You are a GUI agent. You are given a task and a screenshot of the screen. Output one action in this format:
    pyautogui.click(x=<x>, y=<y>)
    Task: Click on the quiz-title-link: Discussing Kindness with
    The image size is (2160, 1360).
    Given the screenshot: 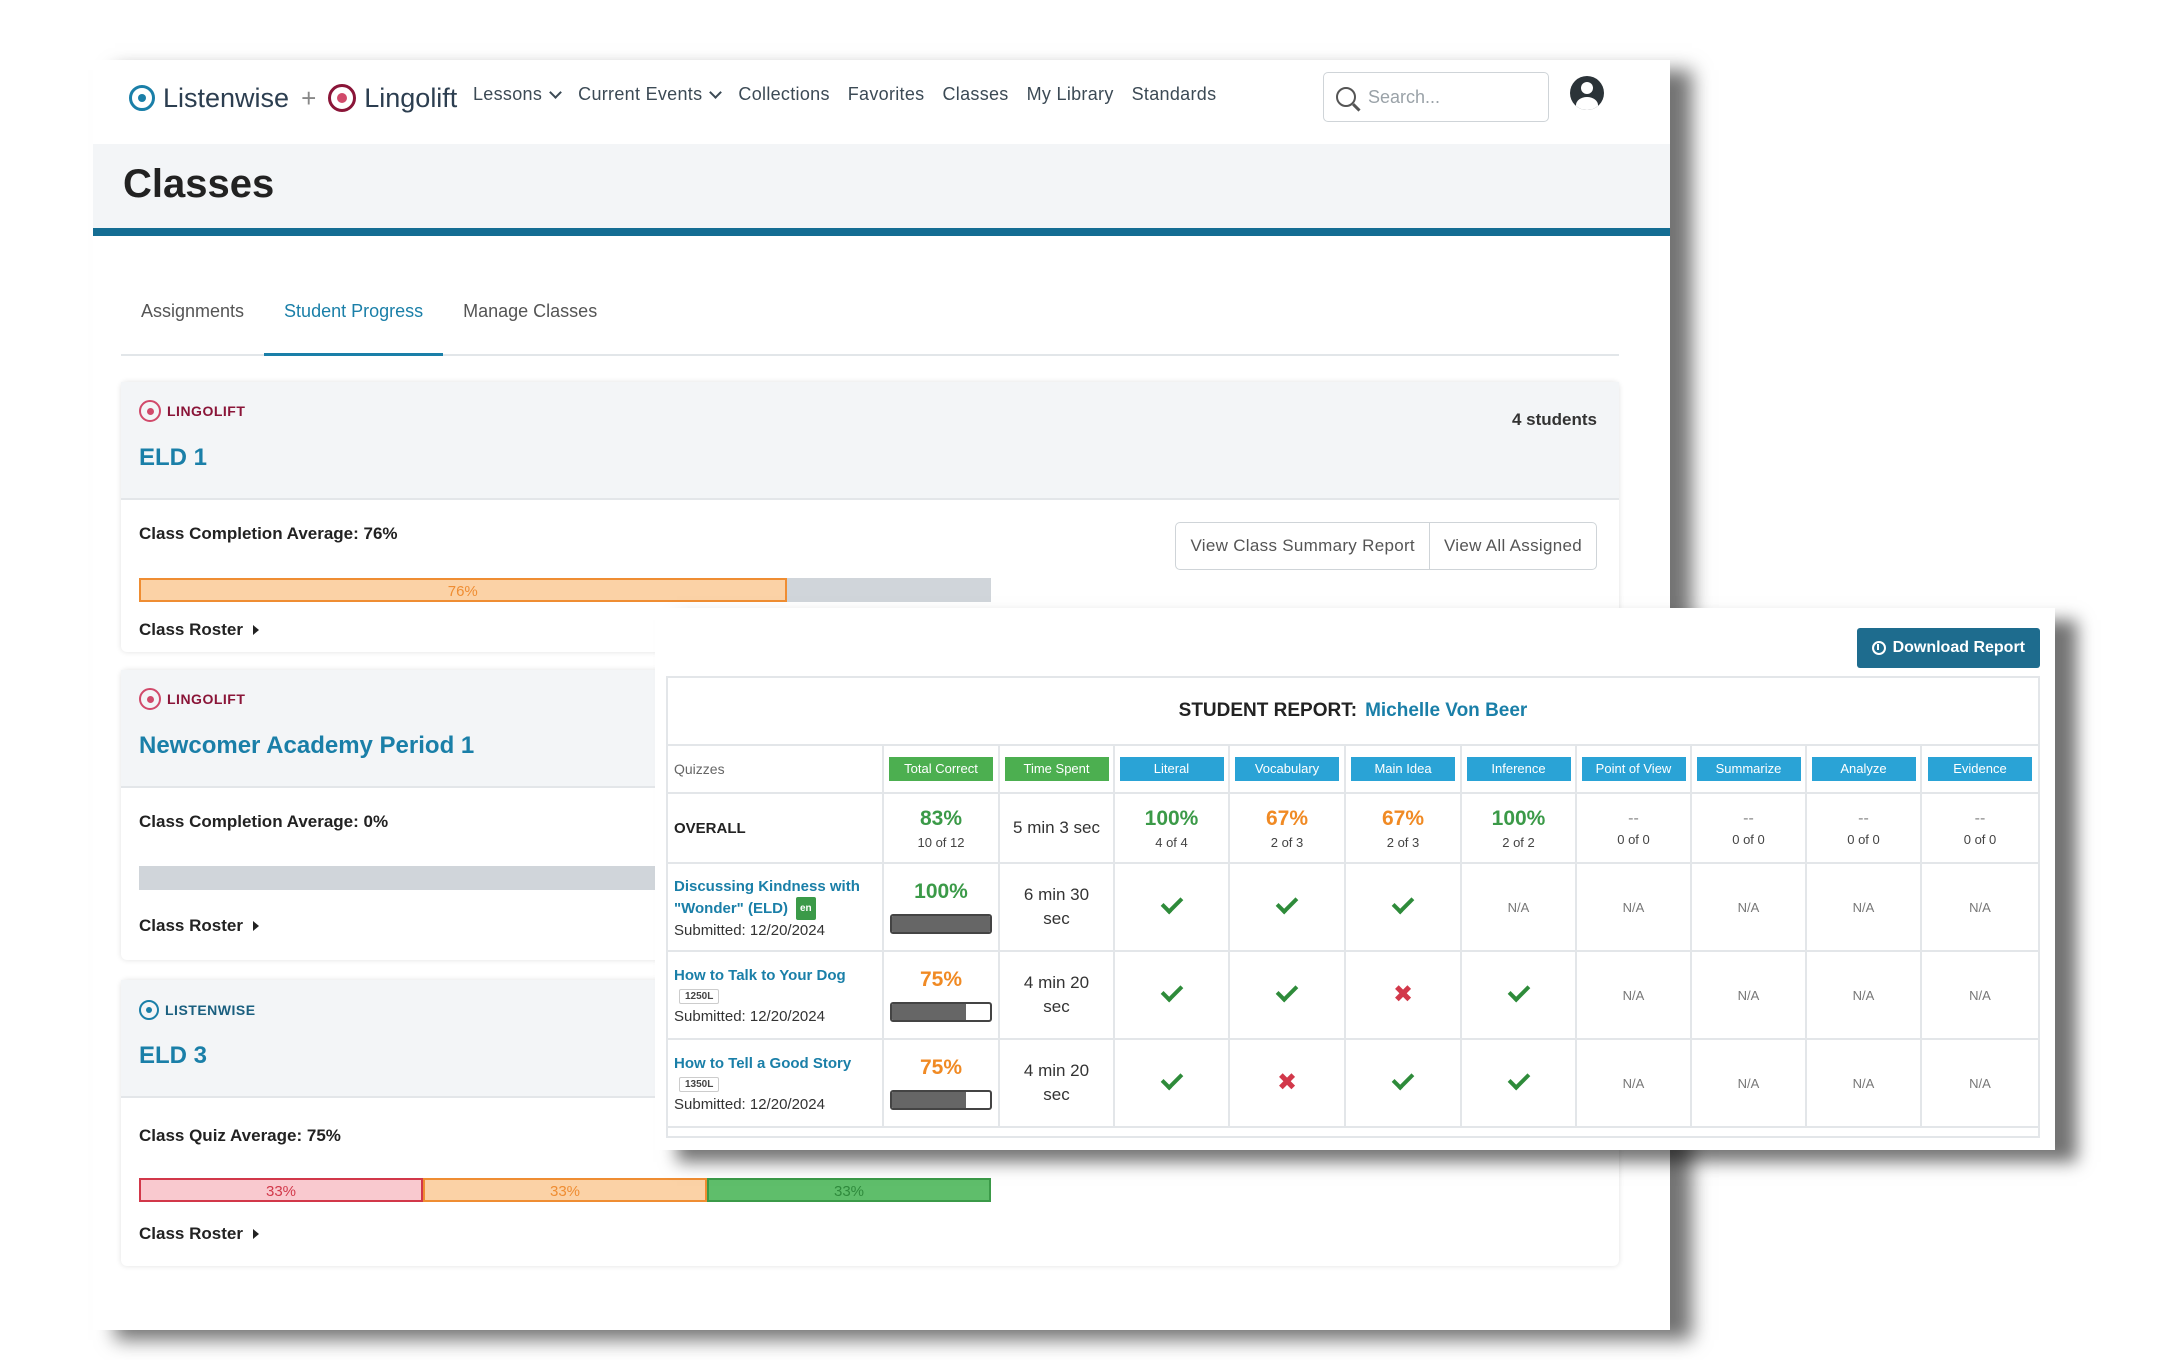 What is the action you would take?
    pyautogui.click(x=767, y=886)
    